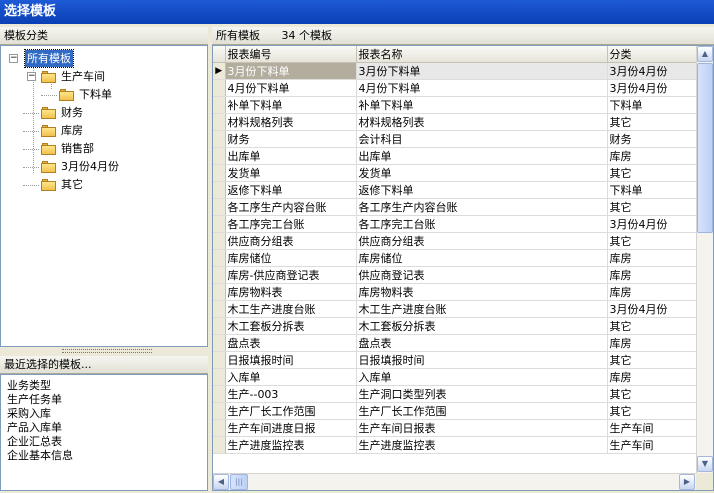 The width and height of the screenshot is (714, 493). Describe the element at coordinates (13, 58) in the screenshot. I see `tree-collapse-toggle: −` at that location.